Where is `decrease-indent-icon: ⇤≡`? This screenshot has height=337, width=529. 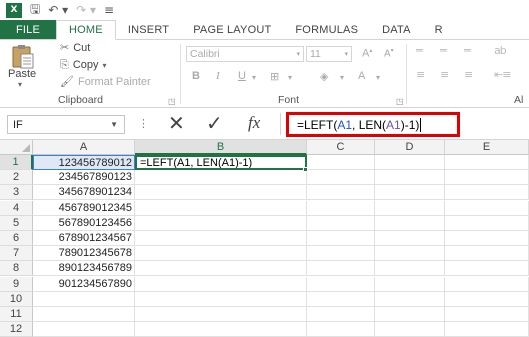
decrease-indent-icon: ⇤≡ is located at coordinates (502, 74).